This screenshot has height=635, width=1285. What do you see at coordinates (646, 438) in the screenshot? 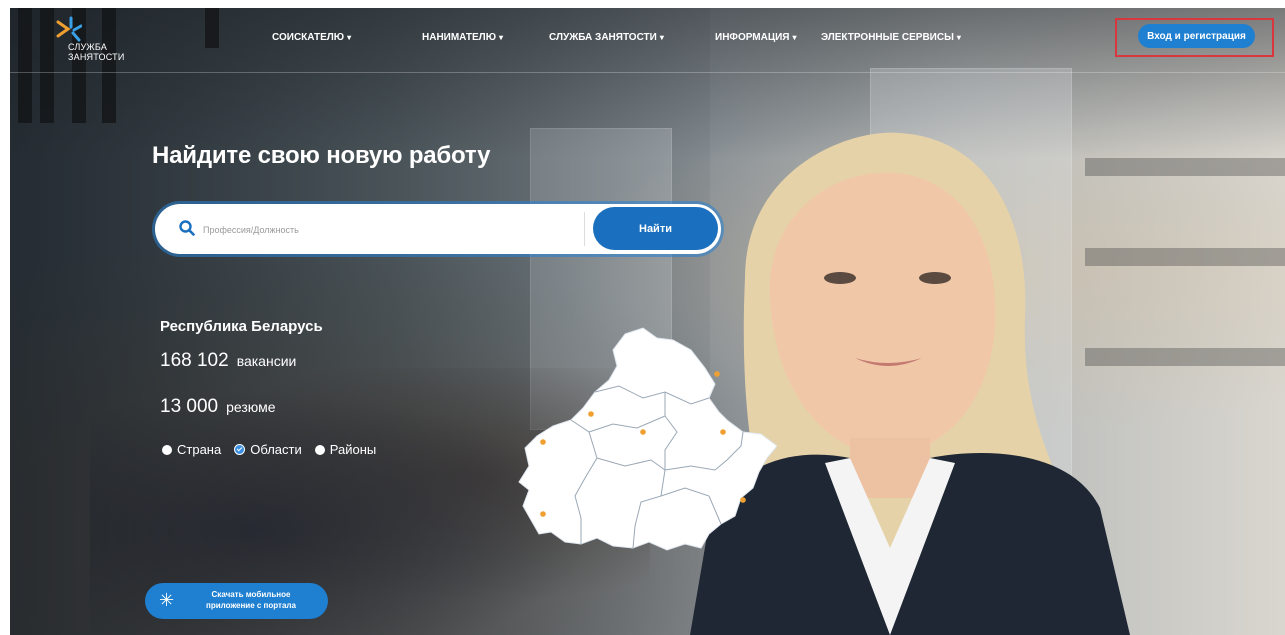
I see `belarus-map` at bounding box center [646, 438].